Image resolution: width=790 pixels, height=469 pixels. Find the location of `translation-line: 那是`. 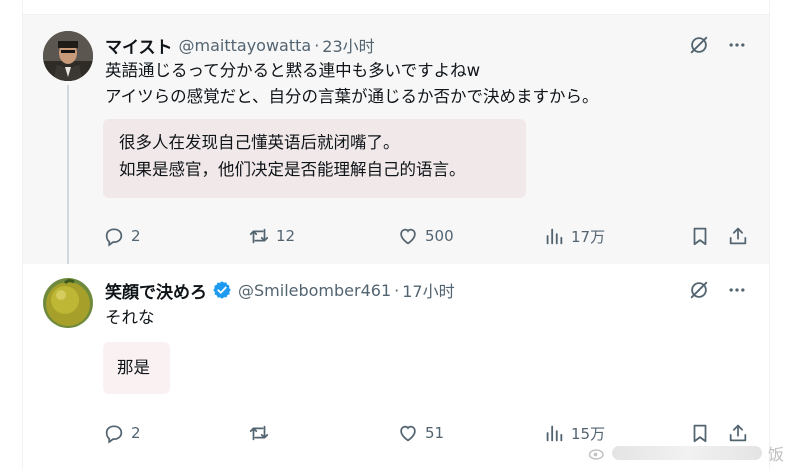

translation-line: 那是 is located at coordinates (133, 367).